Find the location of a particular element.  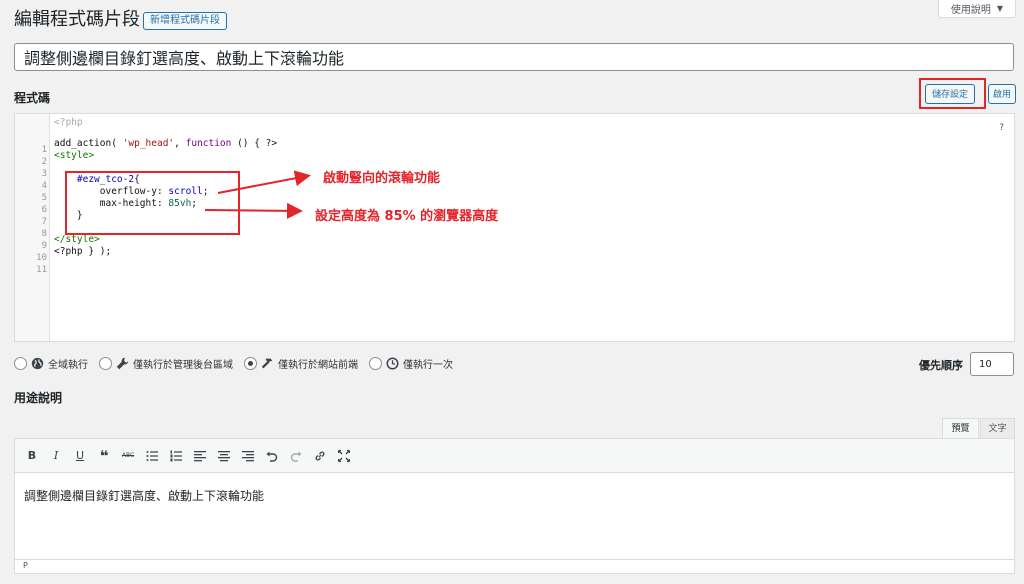

help-tab-label: 使用說明 is located at coordinates (970, 10).